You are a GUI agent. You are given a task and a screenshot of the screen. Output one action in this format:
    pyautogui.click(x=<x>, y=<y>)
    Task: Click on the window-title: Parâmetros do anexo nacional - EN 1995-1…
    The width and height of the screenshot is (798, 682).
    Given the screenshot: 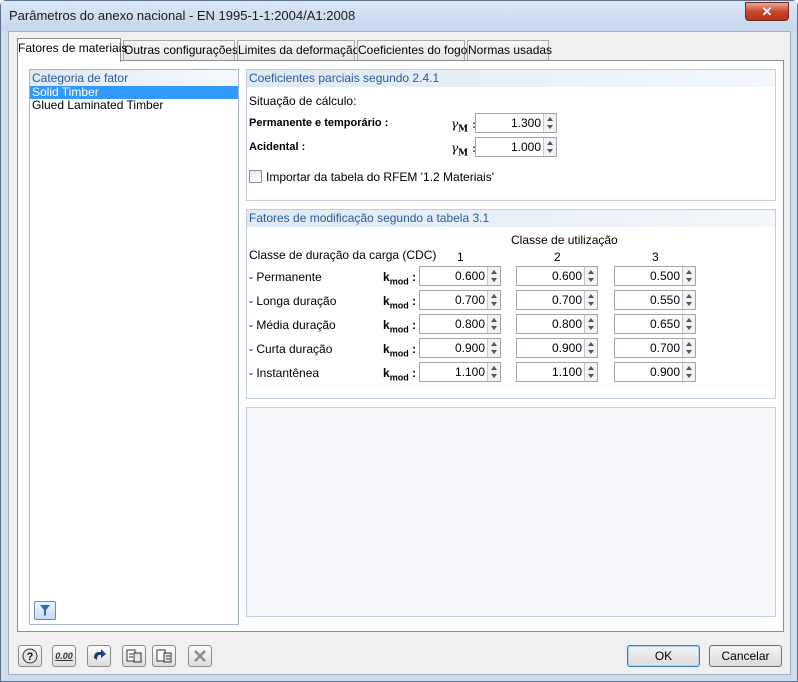 What is the action you would take?
    pyautogui.click(x=182, y=15)
    